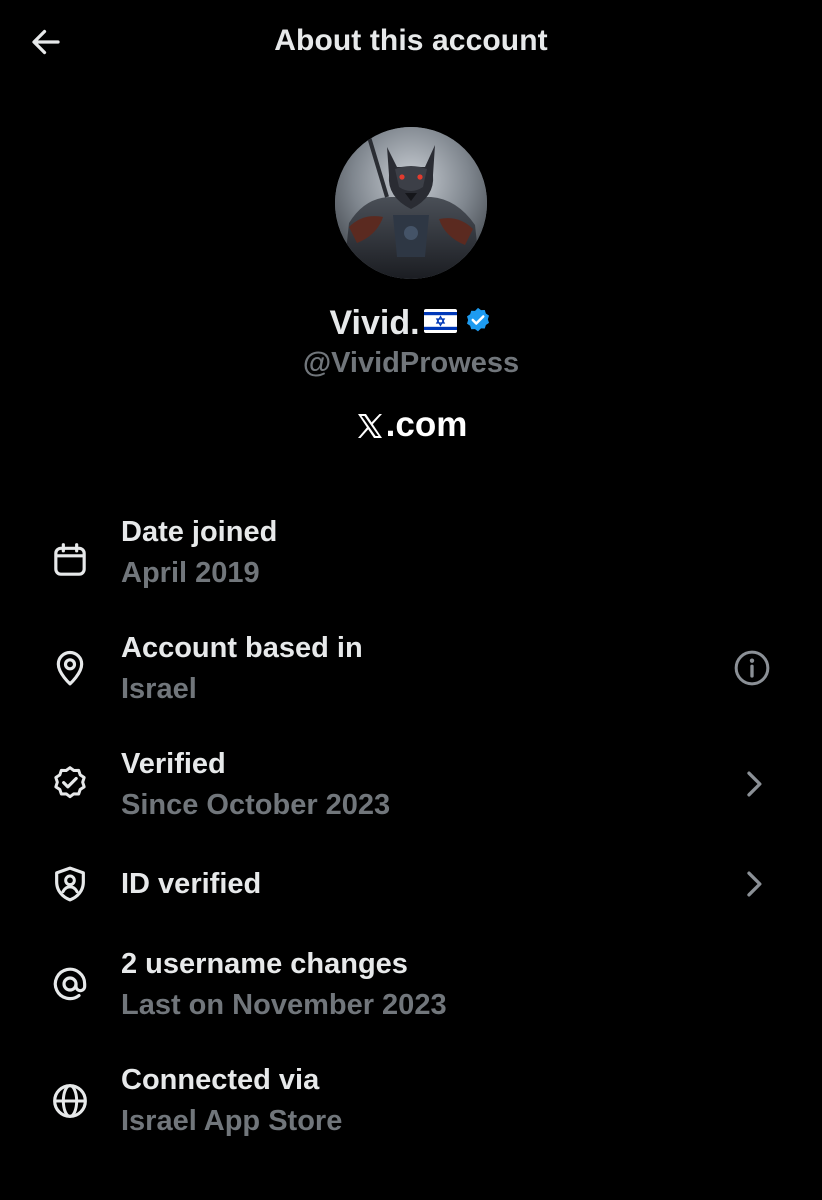 This screenshot has height=1200, width=822. What do you see at coordinates (70, 984) in the screenshot?
I see `at-sign-icon` at bounding box center [70, 984].